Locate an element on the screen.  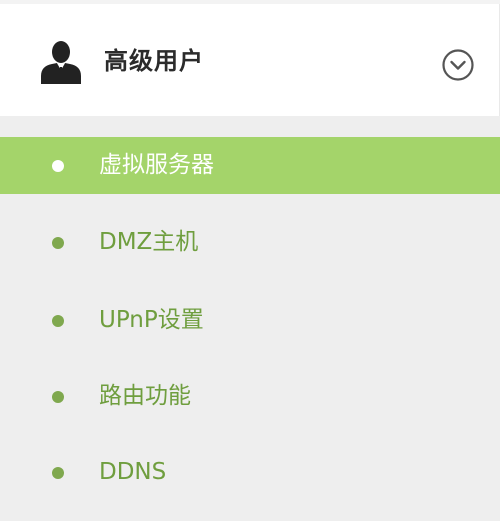
menu-item-label: UPnP设置 is located at coordinates (151, 320).